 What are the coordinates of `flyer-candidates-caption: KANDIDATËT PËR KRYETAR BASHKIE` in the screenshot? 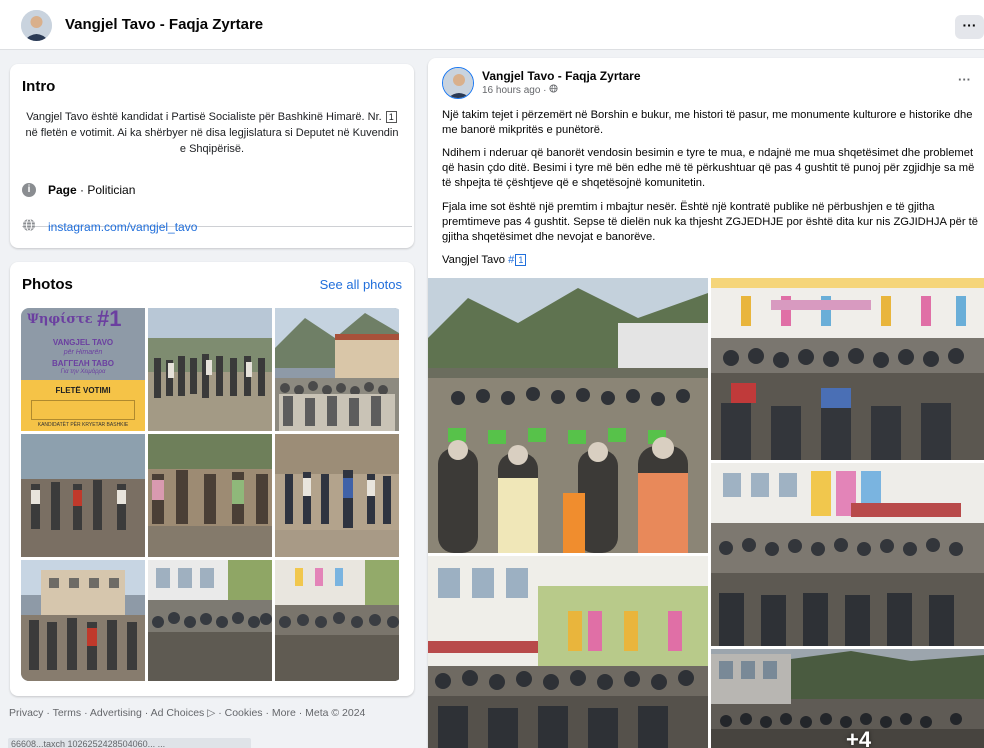 It's located at (83, 425).